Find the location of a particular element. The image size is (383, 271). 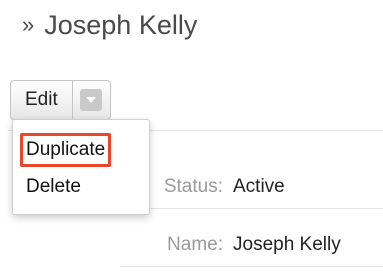

breadcrumb-chevron-icon: » is located at coordinates (28, 24).